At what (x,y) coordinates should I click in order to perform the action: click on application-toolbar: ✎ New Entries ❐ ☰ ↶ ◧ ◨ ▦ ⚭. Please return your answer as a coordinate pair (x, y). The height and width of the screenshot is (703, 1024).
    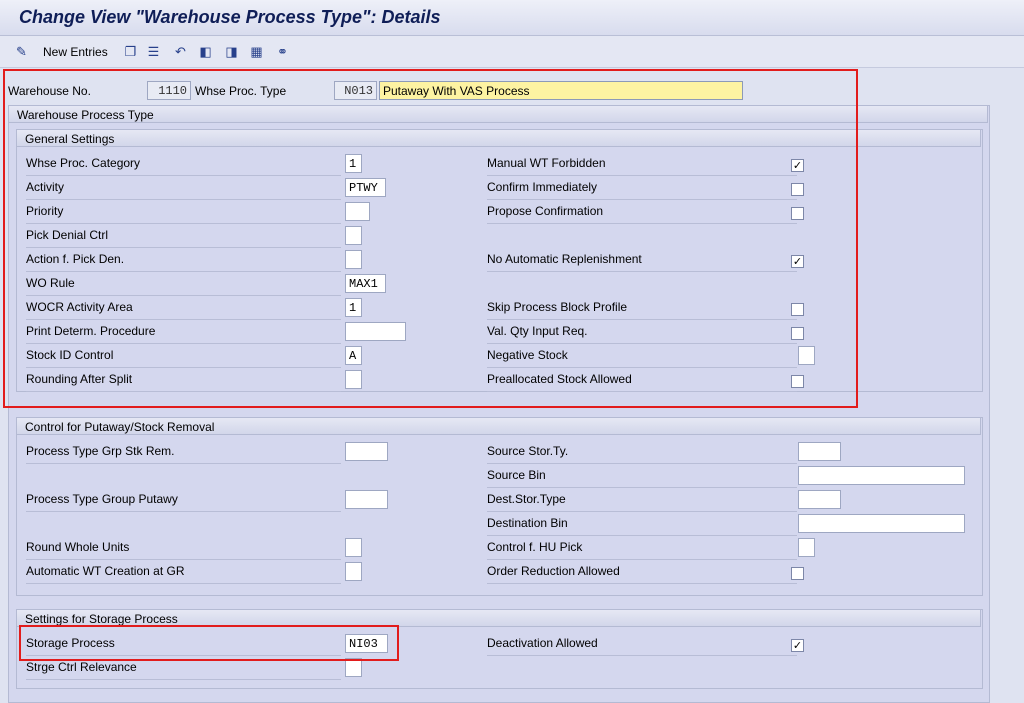
    Looking at the image, I should click on (512, 52).